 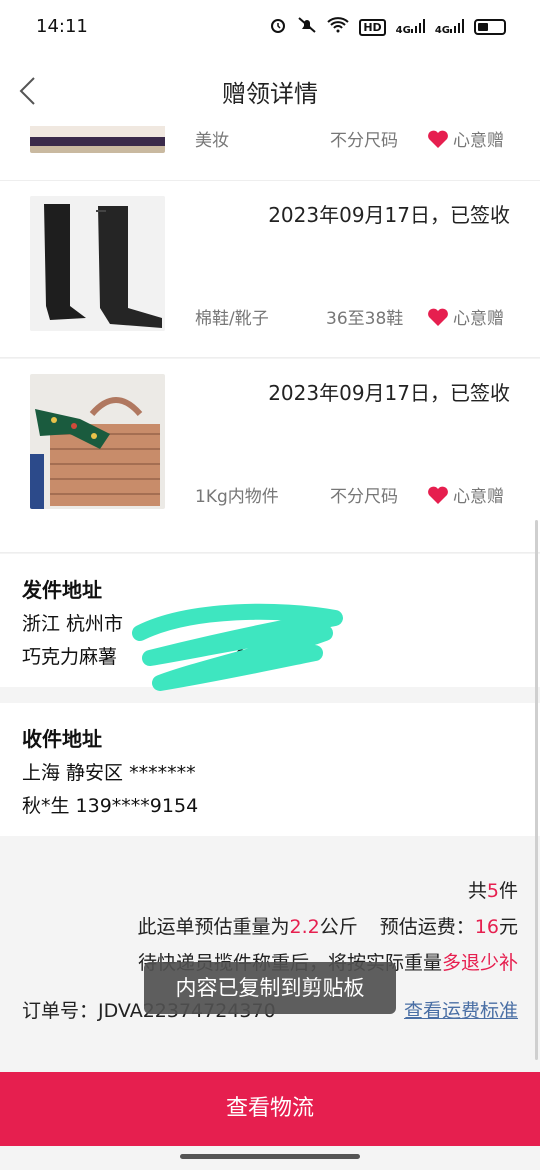 I want to click on status-time: 14:11, so click(x=62, y=26).